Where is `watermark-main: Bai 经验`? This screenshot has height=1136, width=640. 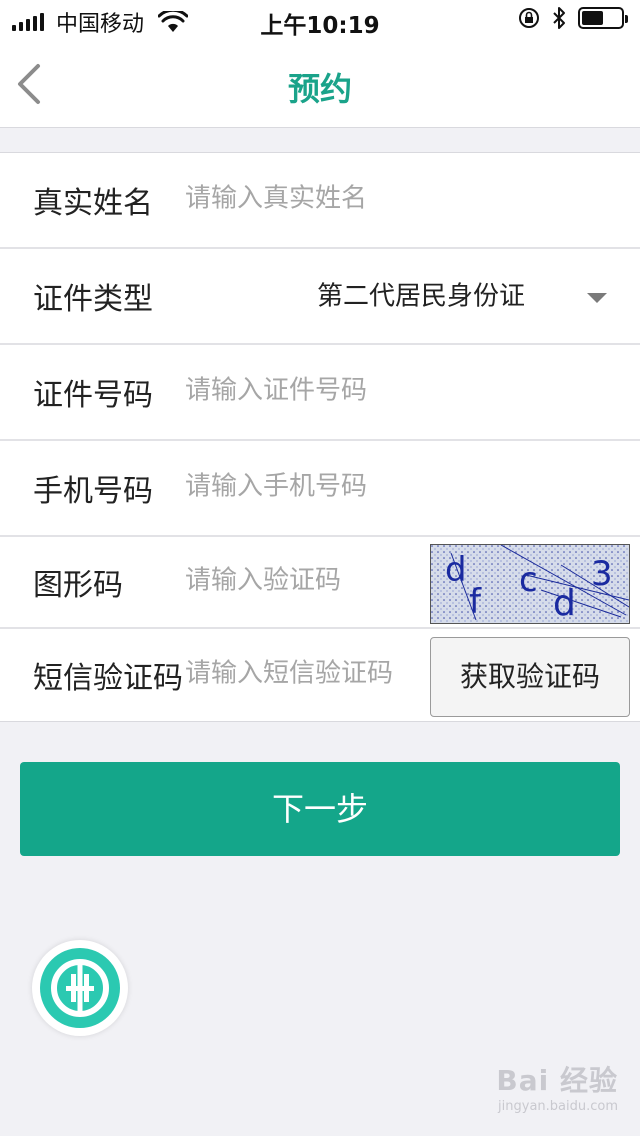 watermark-main: Bai 经验 is located at coordinates (557, 1080).